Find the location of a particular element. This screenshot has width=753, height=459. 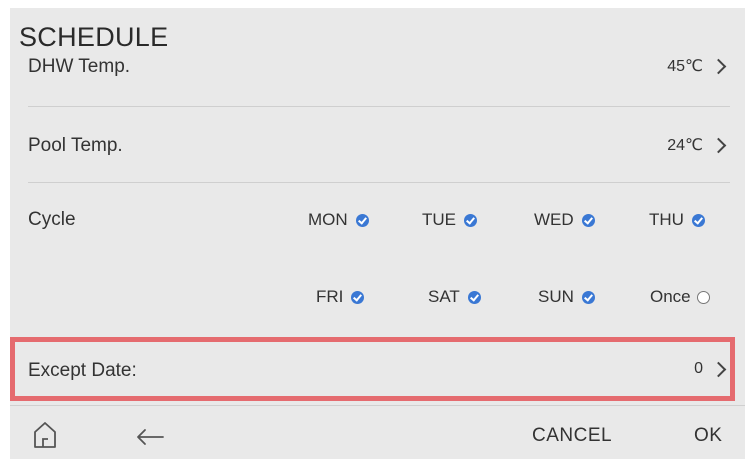

day-tue: TUE is located at coordinates (449, 220).